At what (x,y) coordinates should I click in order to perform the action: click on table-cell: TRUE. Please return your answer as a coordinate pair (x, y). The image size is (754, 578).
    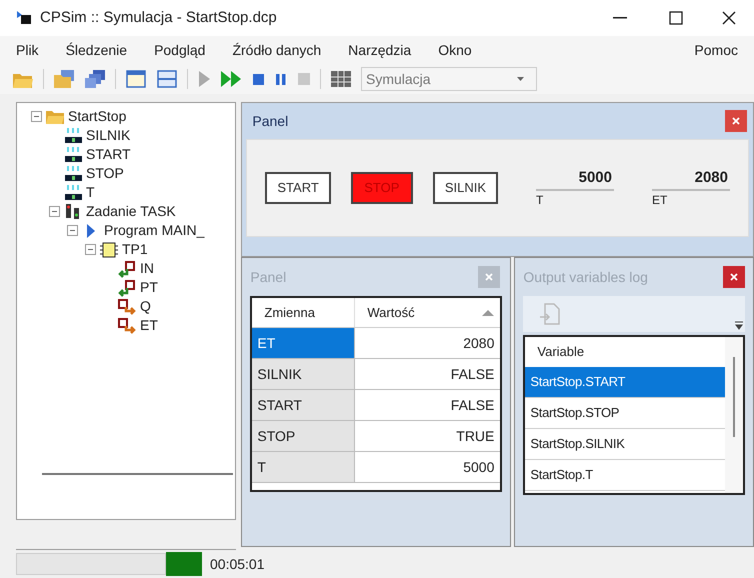
    Looking at the image, I should click on (427, 436).